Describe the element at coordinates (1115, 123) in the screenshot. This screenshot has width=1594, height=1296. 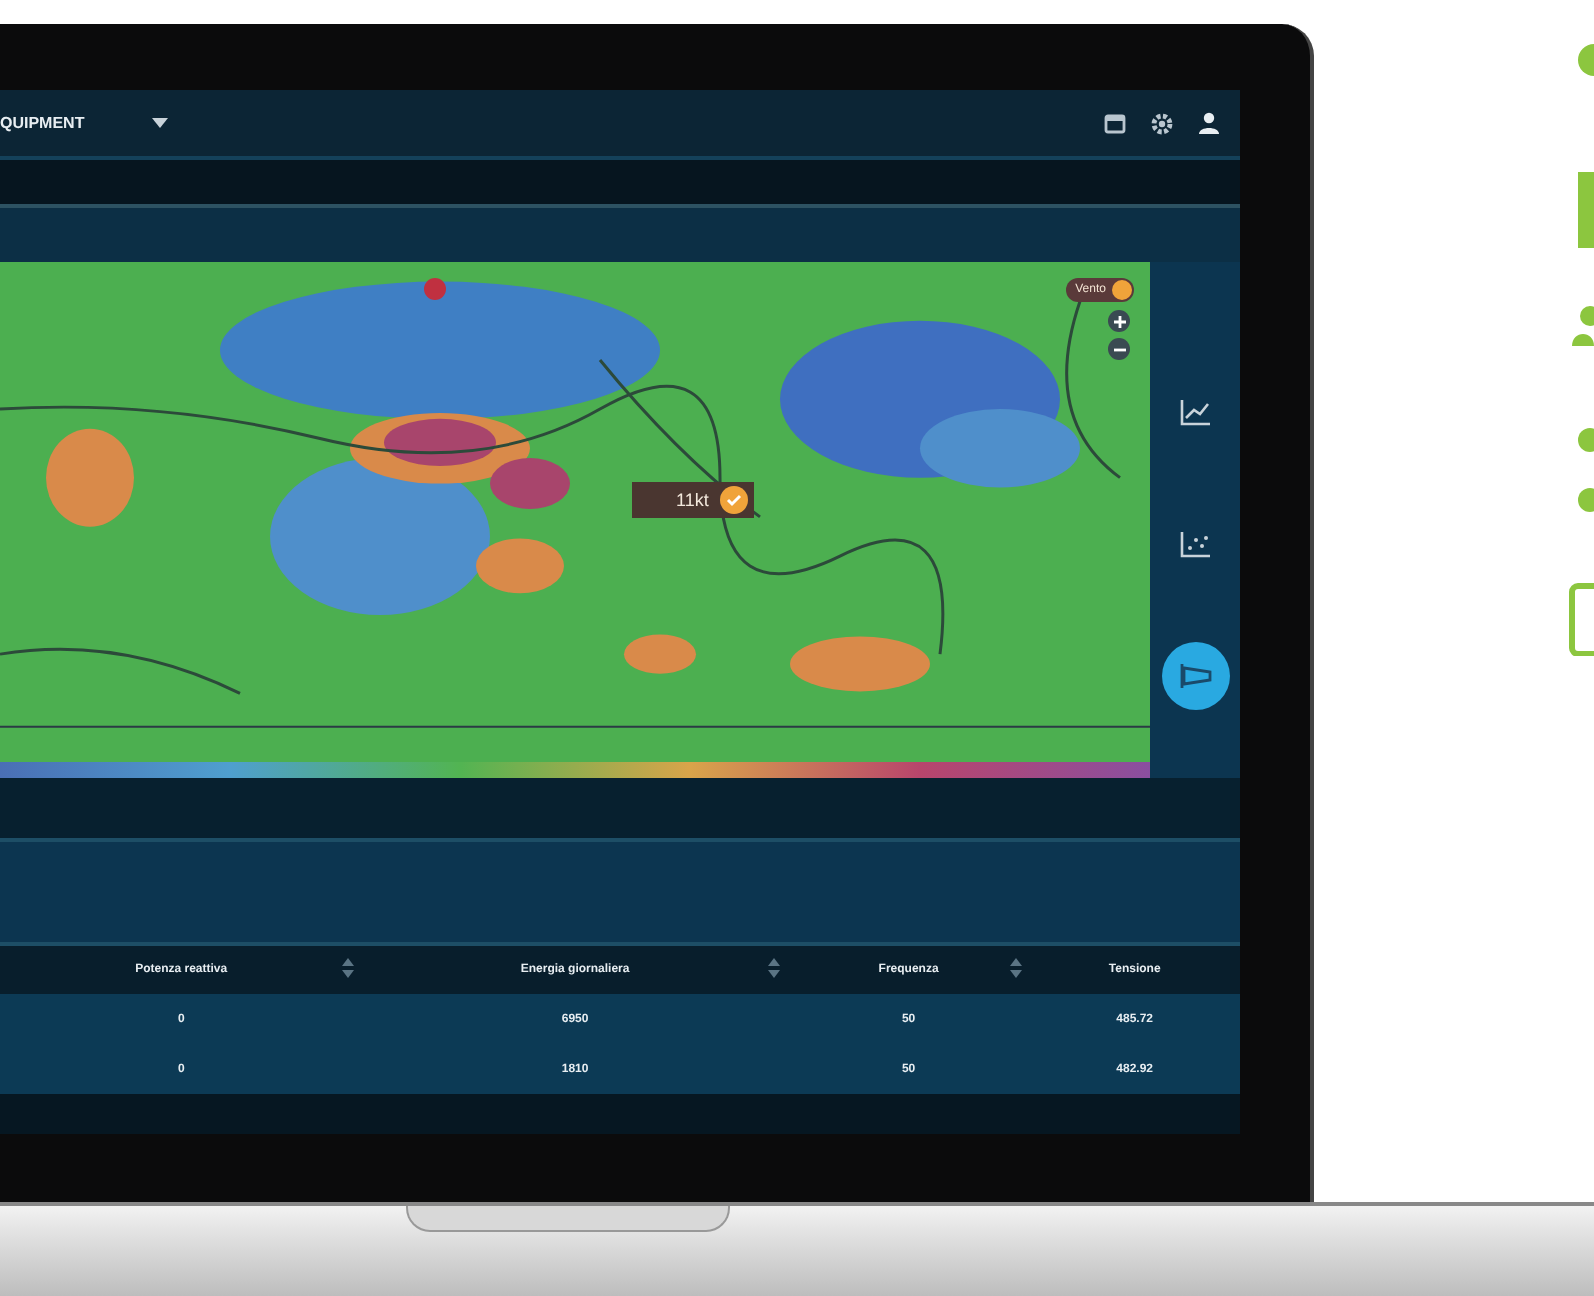
I see `calendar-icon` at that location.